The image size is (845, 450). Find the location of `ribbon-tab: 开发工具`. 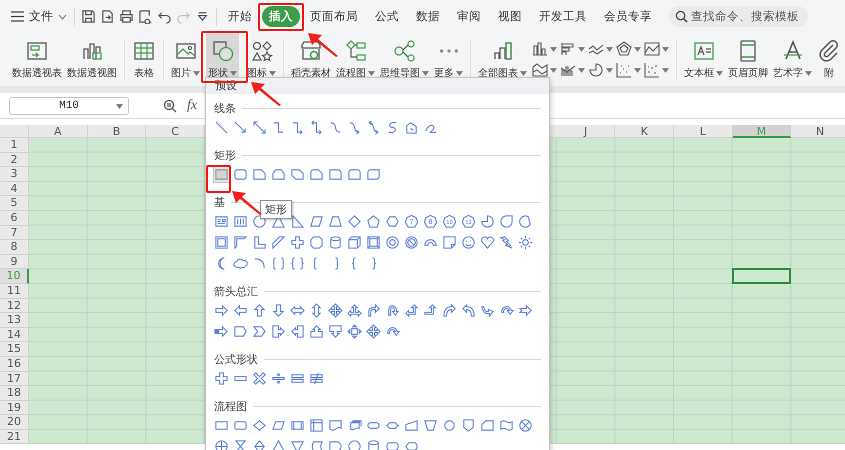

ribbon-tab: 开发工具 is located at coordinates (563, 16).